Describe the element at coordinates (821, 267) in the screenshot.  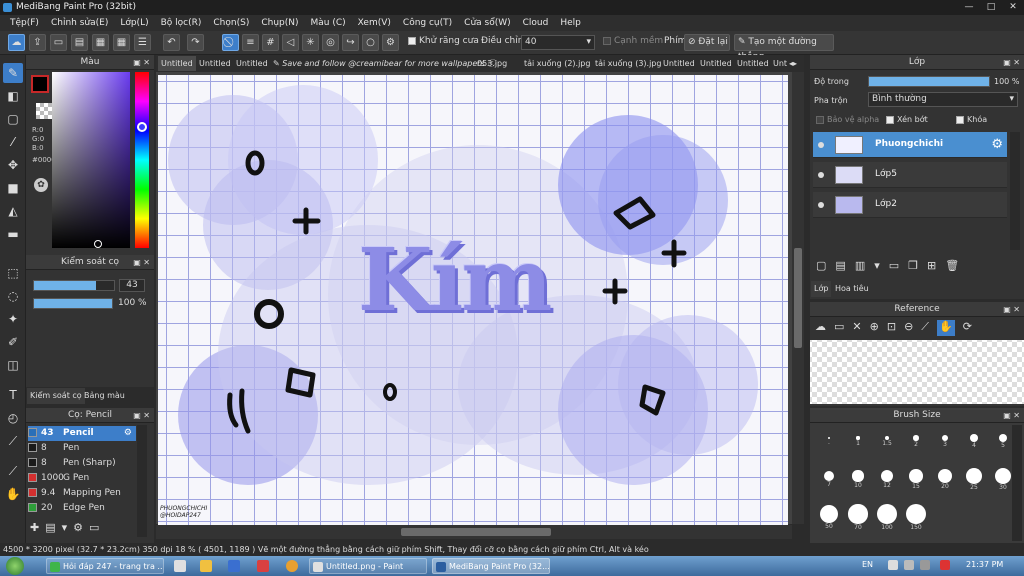
I see `new-layer-icon: ▢` at that location.